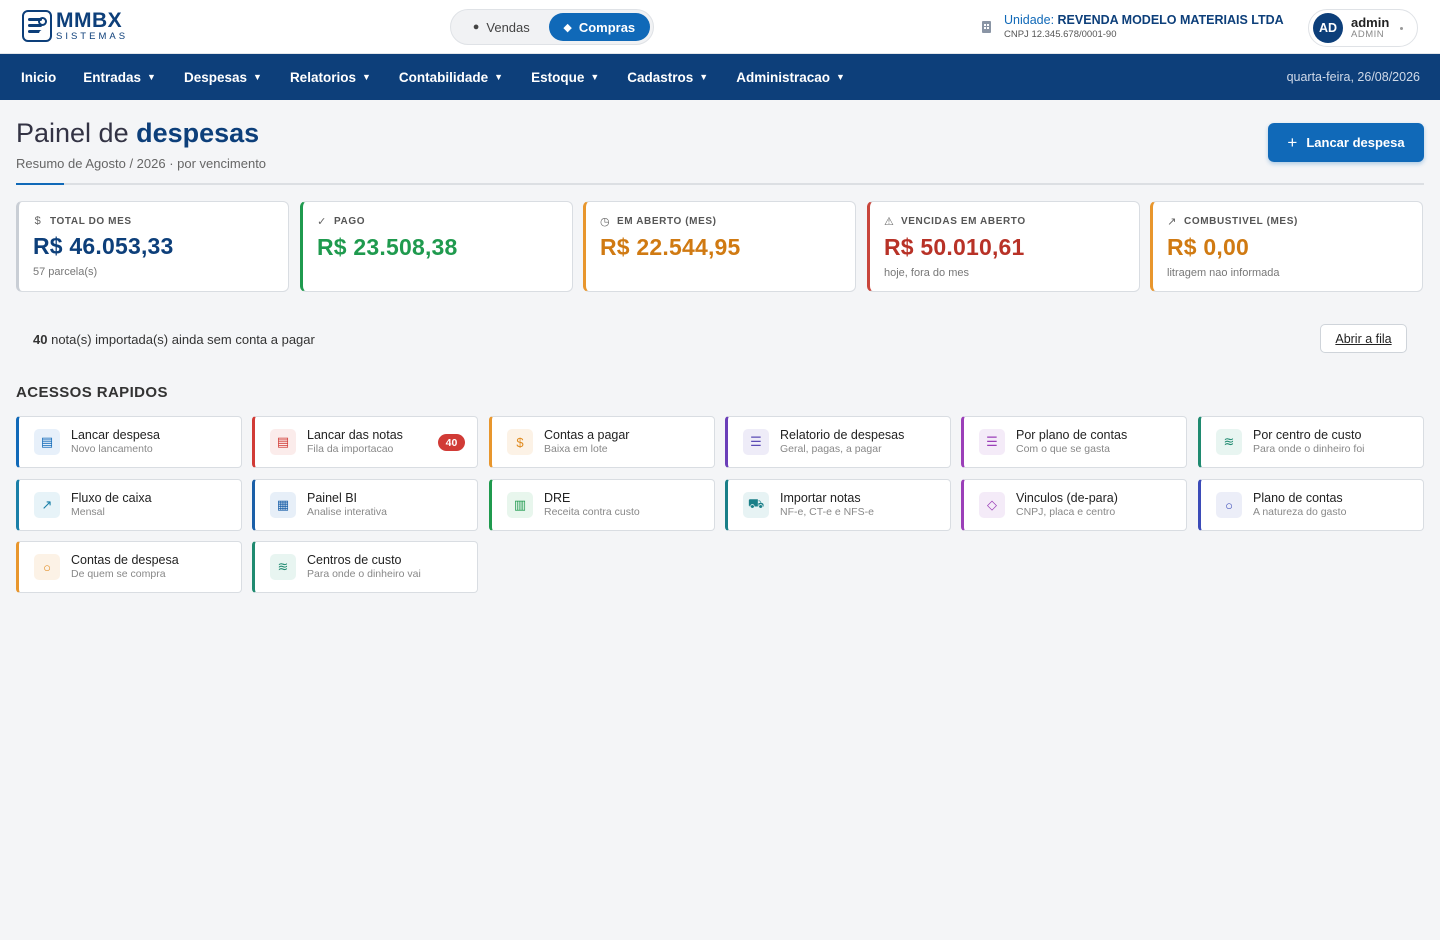 This screenshot has height=940, width=1440. Describe the element at coordinates (567, 27) in the screenshot. I see `box-icon: ◆` at that location.